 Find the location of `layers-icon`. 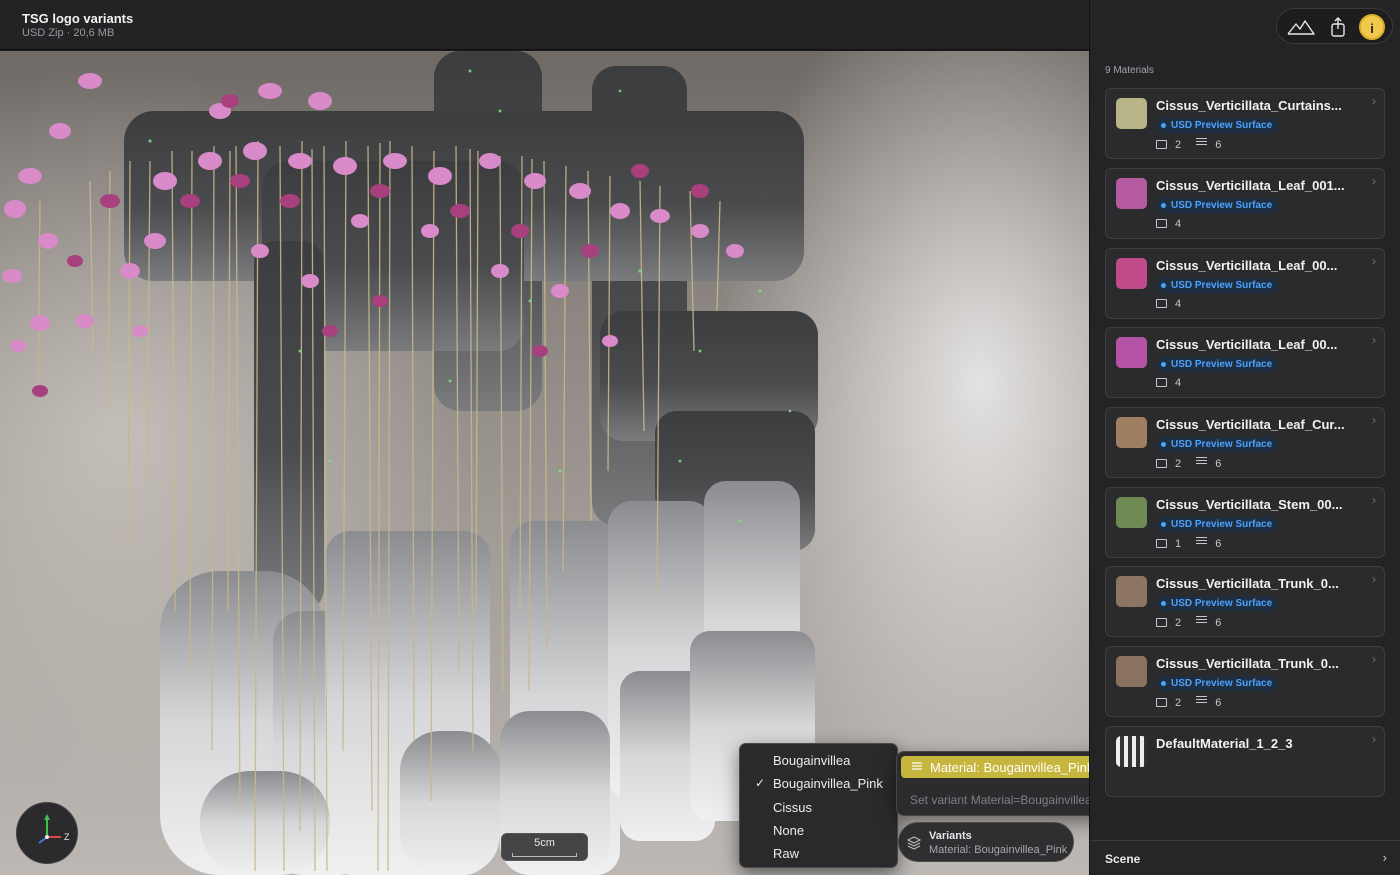

layers-icon is located at coordinates (914, 843).